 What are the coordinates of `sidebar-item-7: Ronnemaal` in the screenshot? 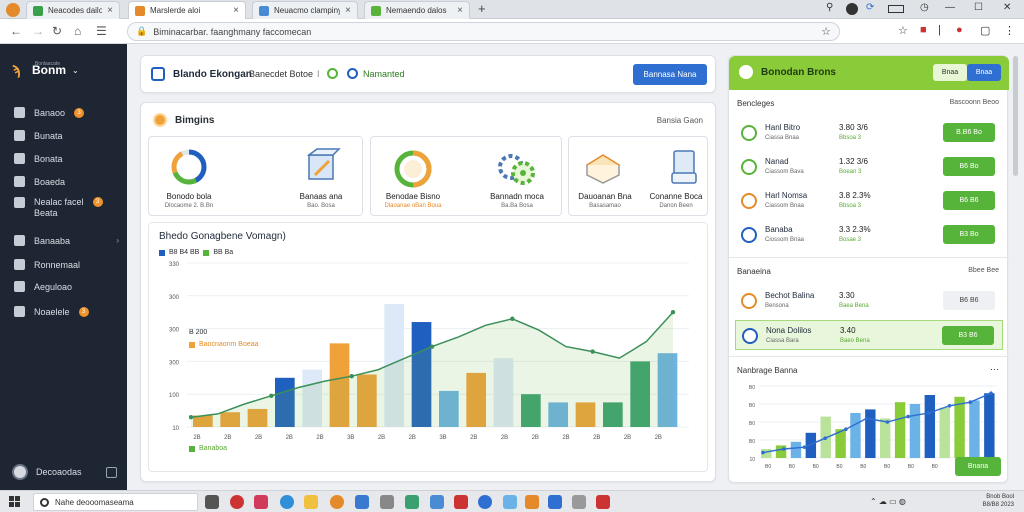 It's located at (66, 264).